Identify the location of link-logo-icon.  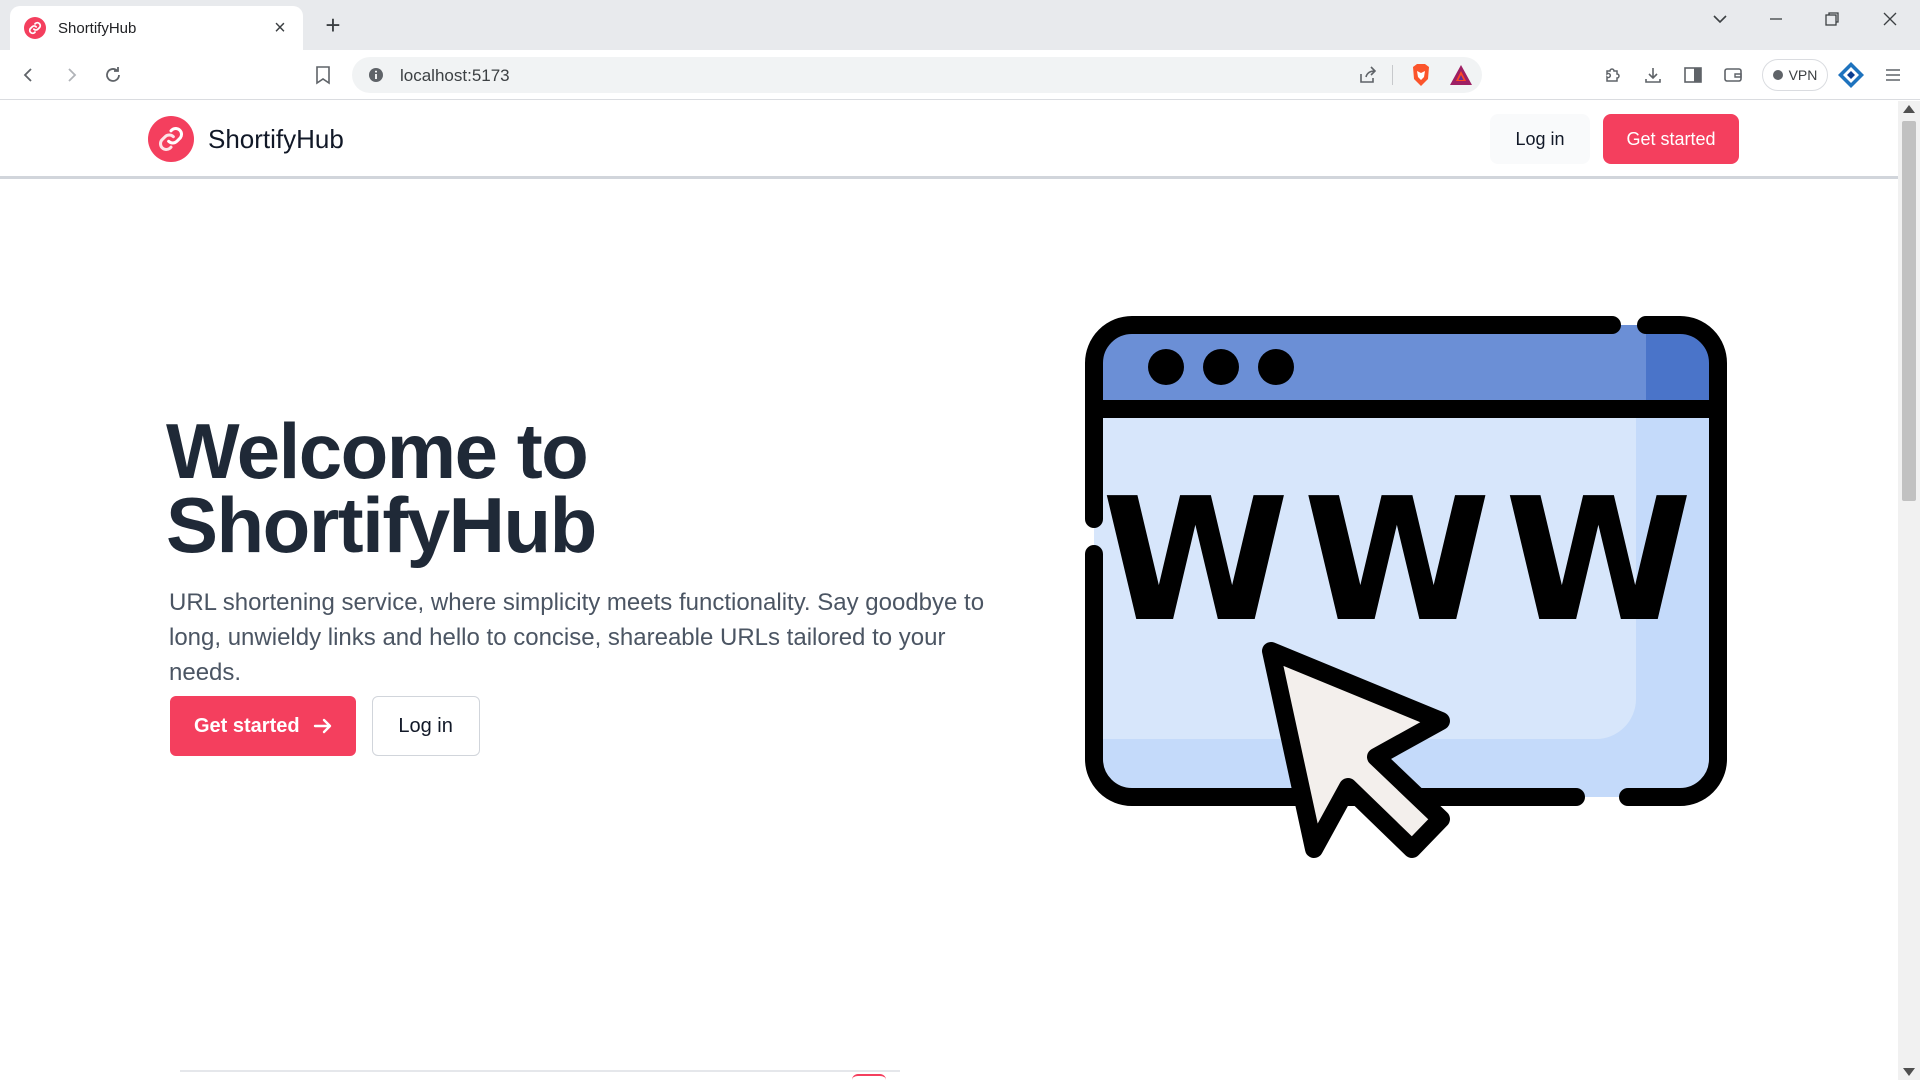
(171, 139).